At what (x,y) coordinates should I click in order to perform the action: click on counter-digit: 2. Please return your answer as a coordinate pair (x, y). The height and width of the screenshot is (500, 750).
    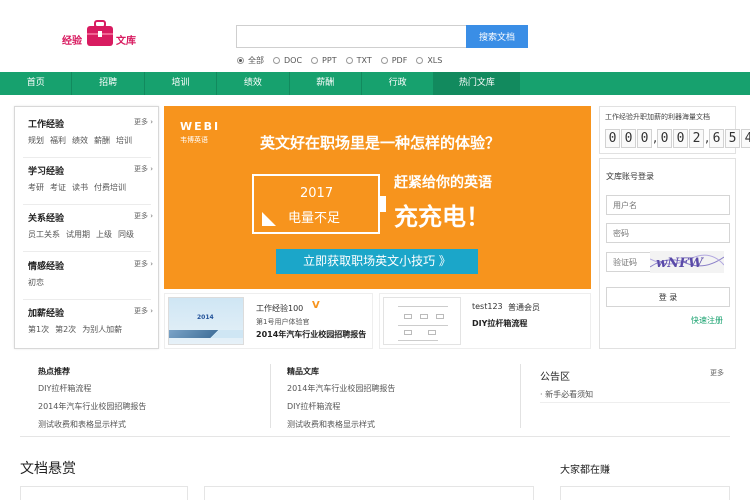
    Looking at the image, I should click on (696, 138).